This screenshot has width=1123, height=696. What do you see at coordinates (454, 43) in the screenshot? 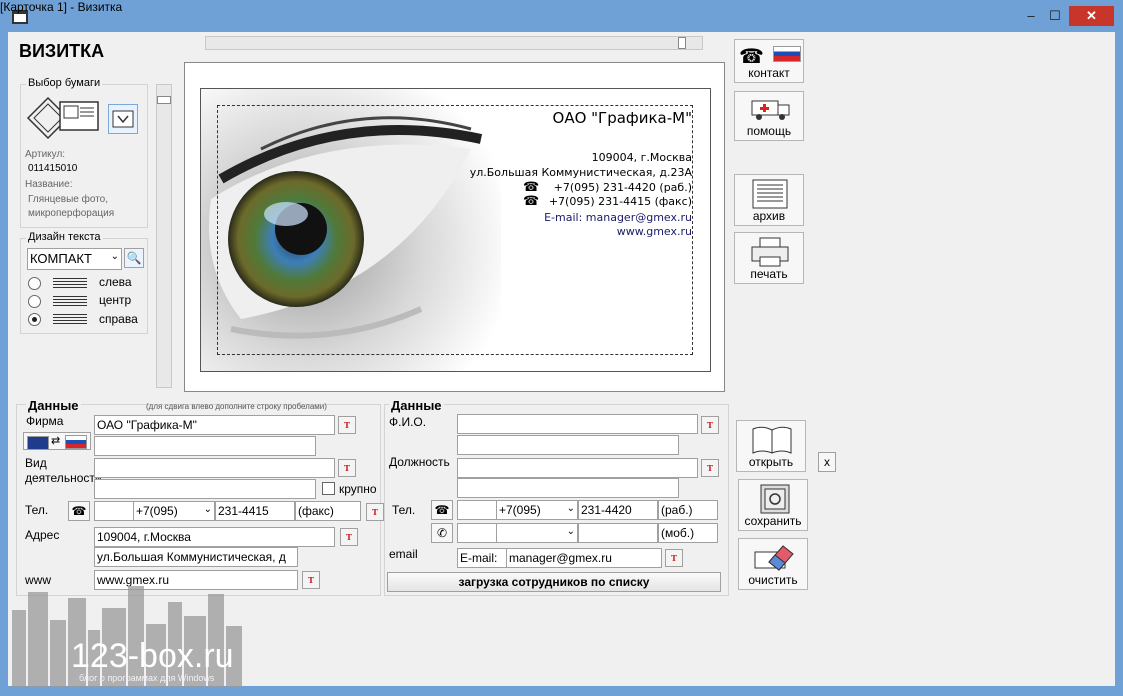
I see `horizontal-slider` at bounding box center [454, 43].